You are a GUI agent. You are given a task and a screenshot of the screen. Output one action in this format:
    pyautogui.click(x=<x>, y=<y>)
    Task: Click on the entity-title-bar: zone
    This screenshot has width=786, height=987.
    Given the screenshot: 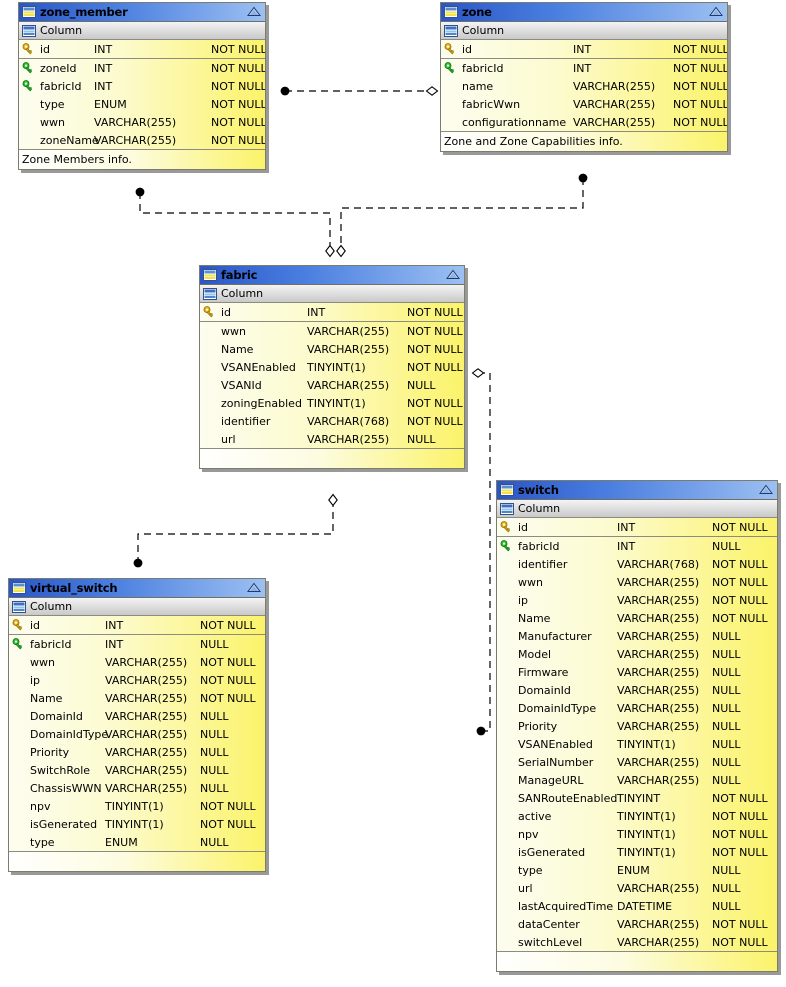 What is the action you would take?
    pyautogui.click(x=584, y=12)
    